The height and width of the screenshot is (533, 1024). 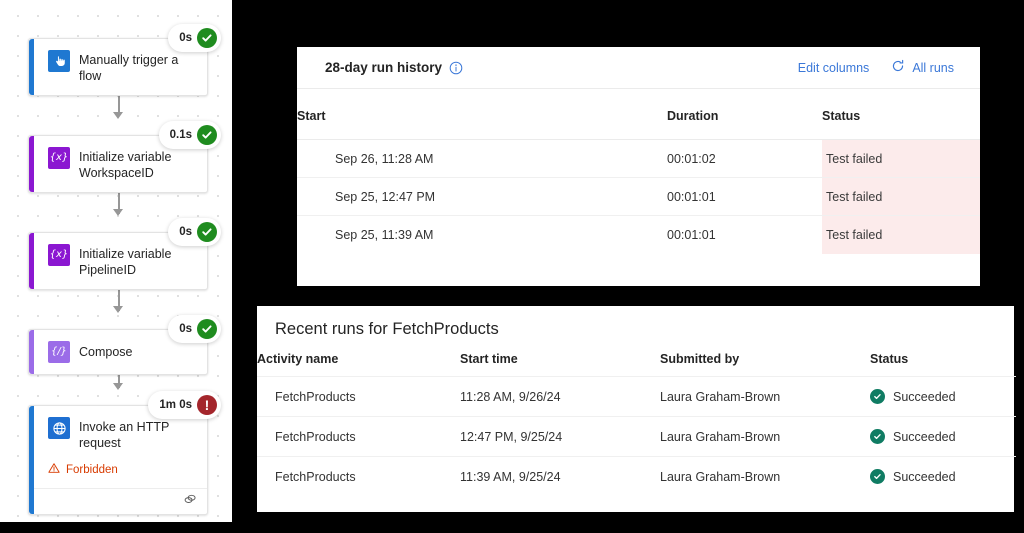 What do you see at coordinates (125, 165) in the screenshot?
I see `node-title: Initialize variable WorkspaceID` at bounding box center [125, 165].